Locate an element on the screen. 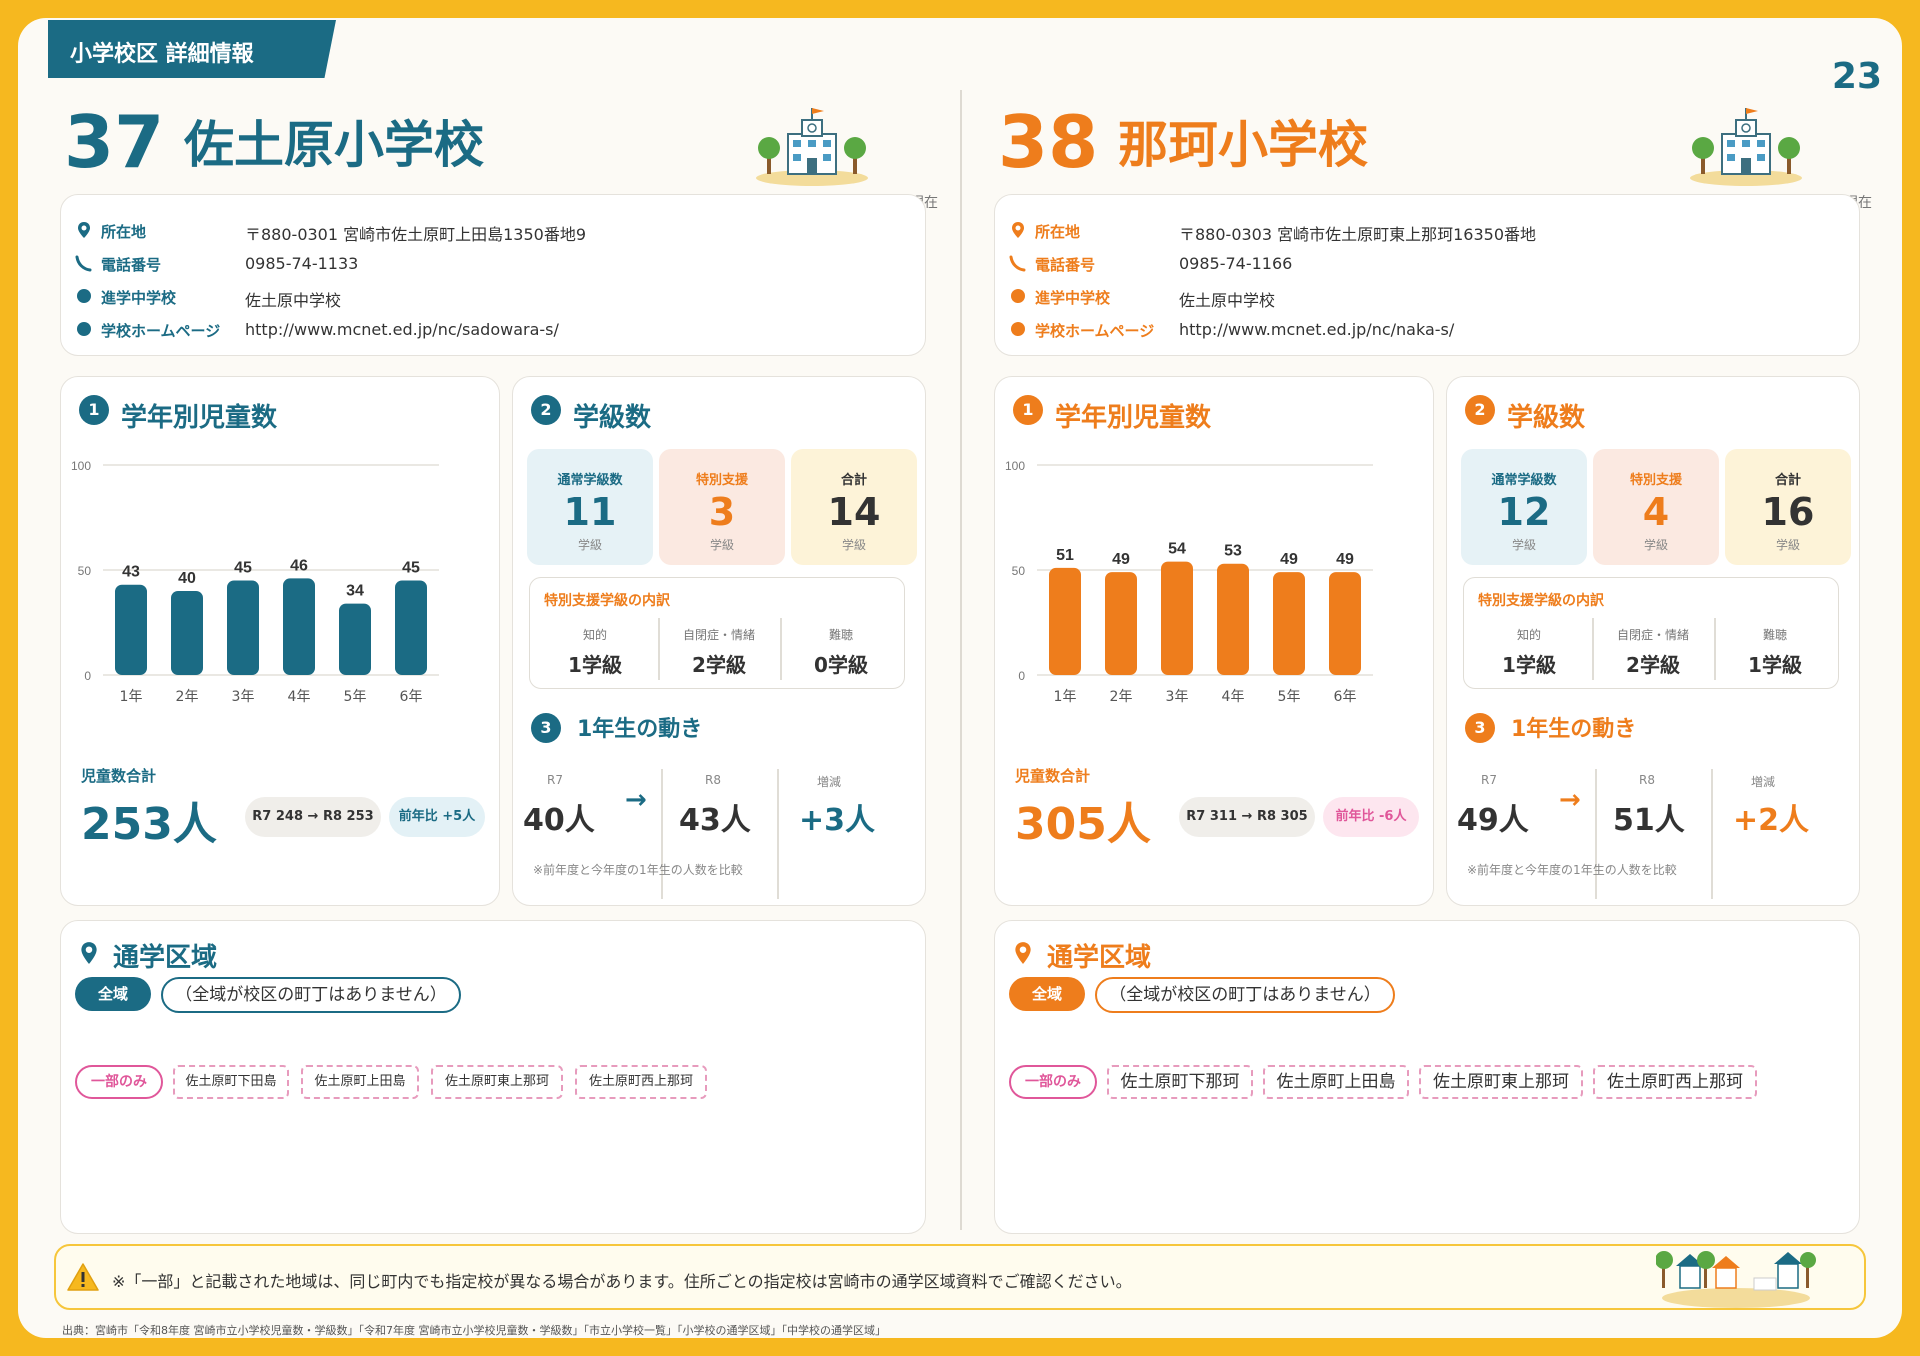 The width and height of the screenshot is (1920, 1356). homepage-link: http://www.mcnet.ed.jp/nc/naka-s/ is located at coordinates (1316, 329).